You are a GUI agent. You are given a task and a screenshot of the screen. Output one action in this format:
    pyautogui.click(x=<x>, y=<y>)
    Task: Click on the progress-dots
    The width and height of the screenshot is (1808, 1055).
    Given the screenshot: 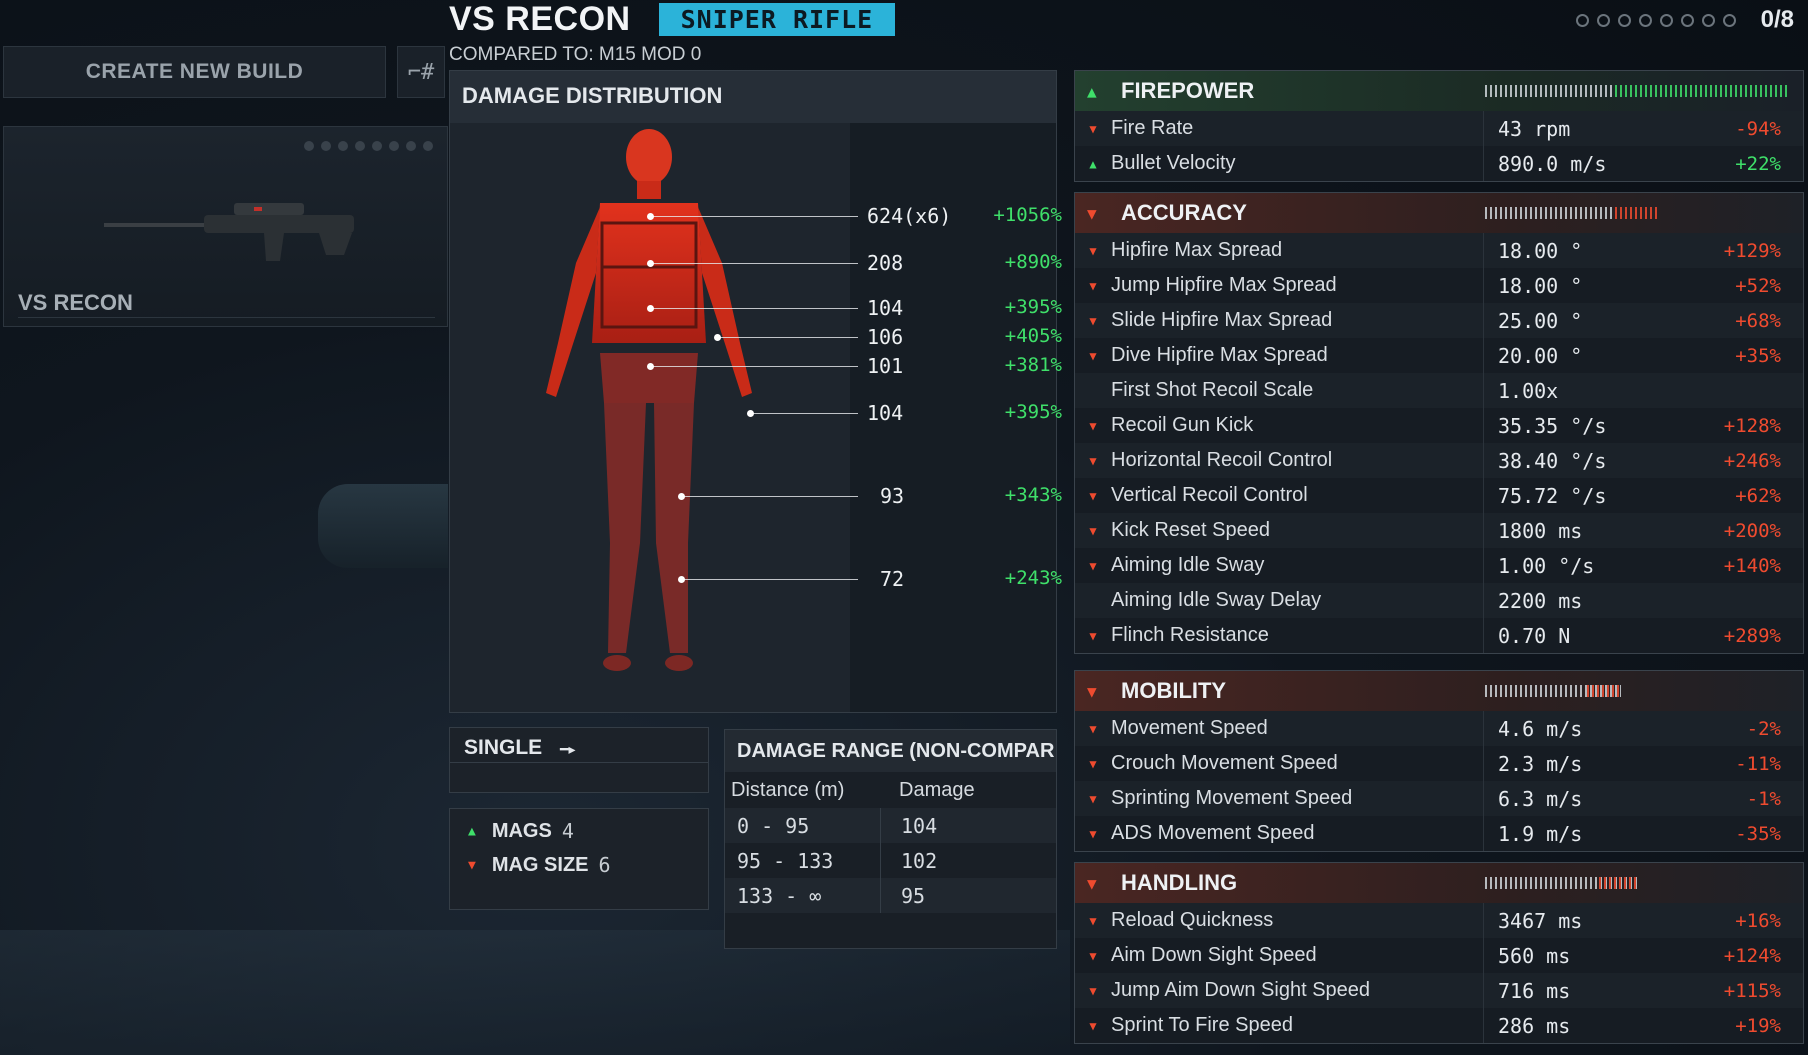 What is the action you would take?
    pyautogui.click(x=1656, y=20)
    